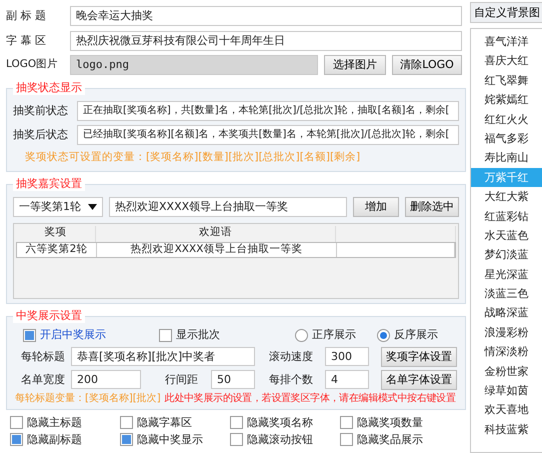 The width and height of the screenshot is (542, 453). What do you see at coordinates (170, 439) in the screenshot?
I see `checkbox-label: 隐藏中奖显示` at bounding box center [170, 439].